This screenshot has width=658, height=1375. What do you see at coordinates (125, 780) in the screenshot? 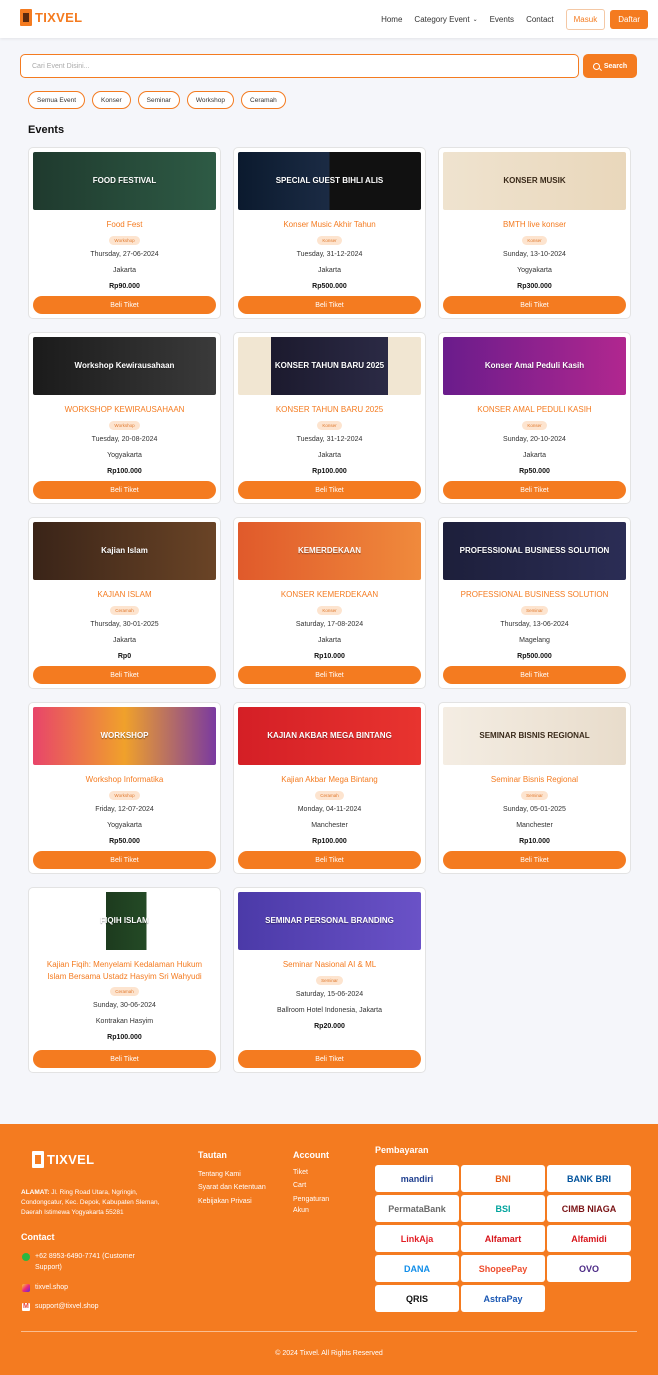
I see `event-title: Workshop Informatika` at bounding box center [125, 780].